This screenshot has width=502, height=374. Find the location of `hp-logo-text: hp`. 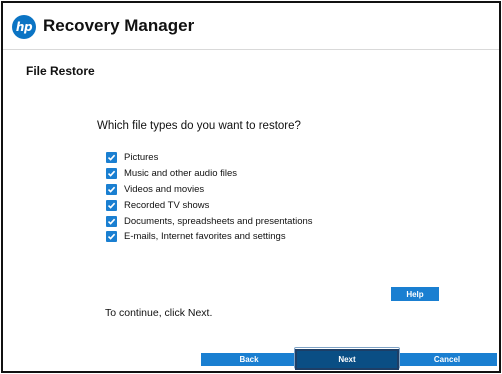

hp-logo-text: hp is located at coordinates (24, 27).